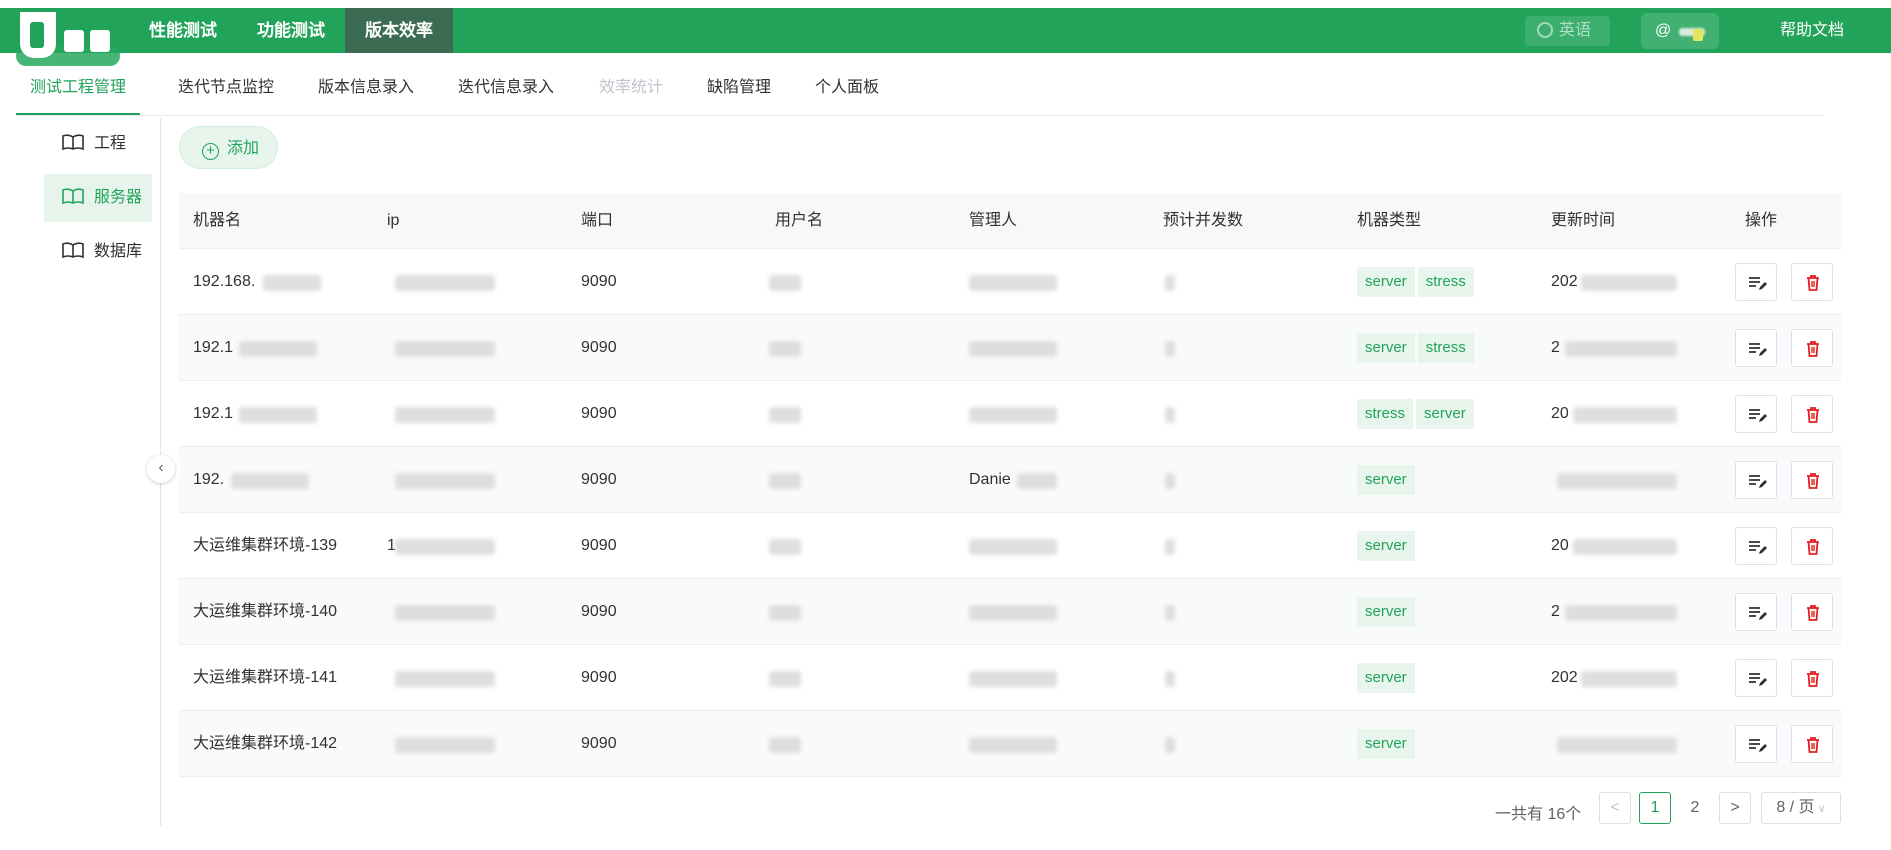 The height and width of the screenshot is (850, 1891). Describe the element at coordinates (1555, 611) in the screenshot. I see `cell-updated-time: 2` at that location.